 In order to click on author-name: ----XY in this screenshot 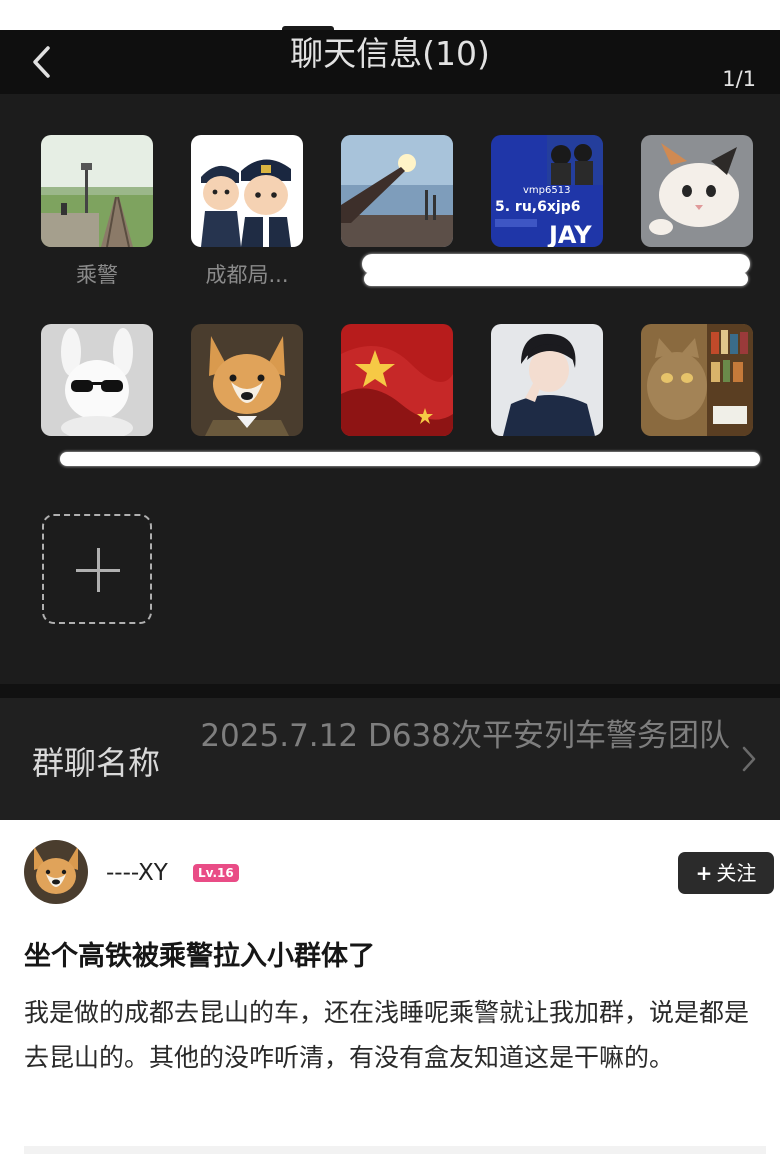, I will do `click(137, 873)`.